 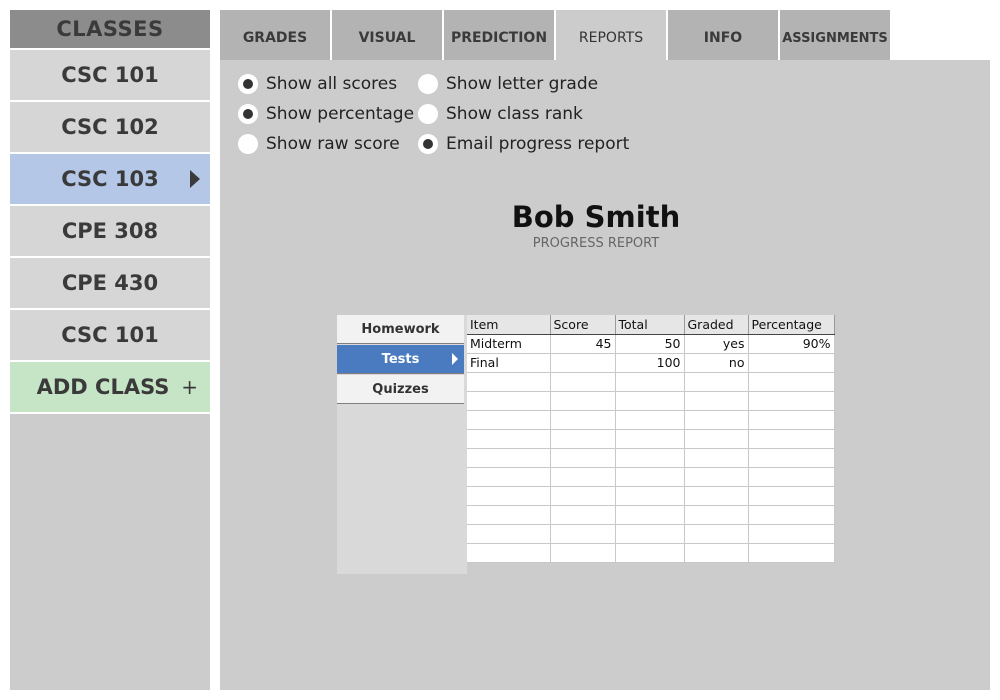 I want to click on class-item-cpe430: CPE 430, so click(x=110, y=284).